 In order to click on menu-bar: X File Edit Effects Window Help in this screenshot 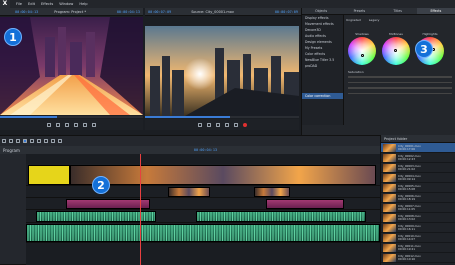, I will do `click(227, 4)`.